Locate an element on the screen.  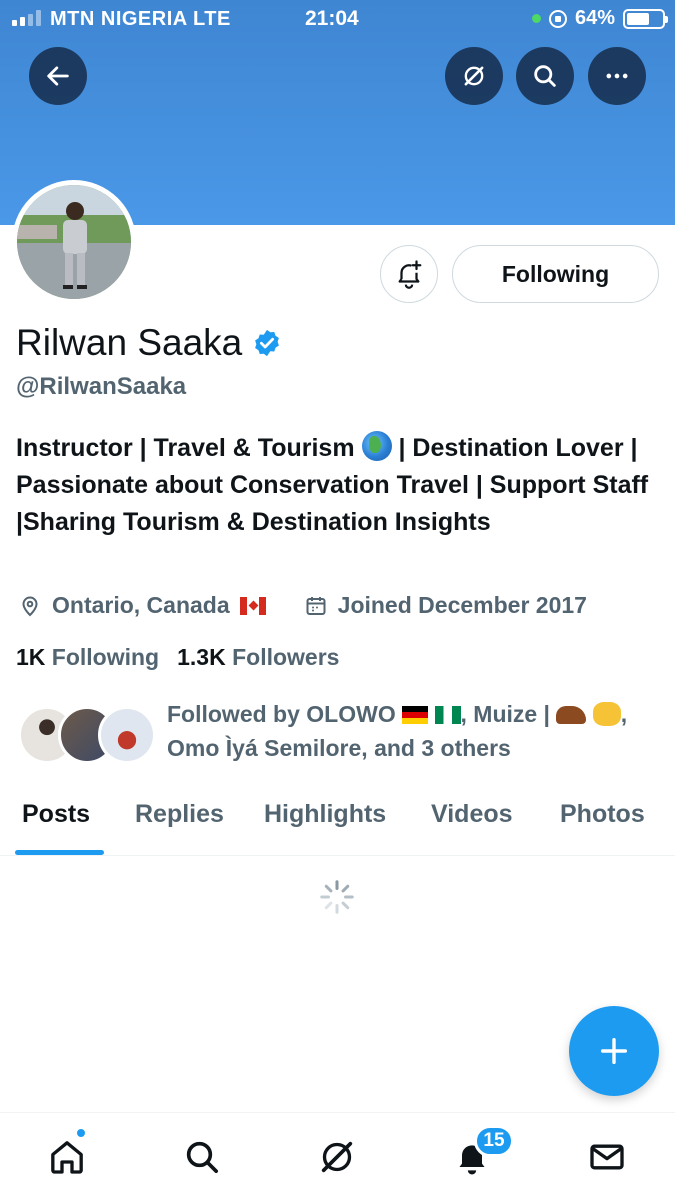
display-name: Rilwan Saaka is located at coordinates (129, 342).